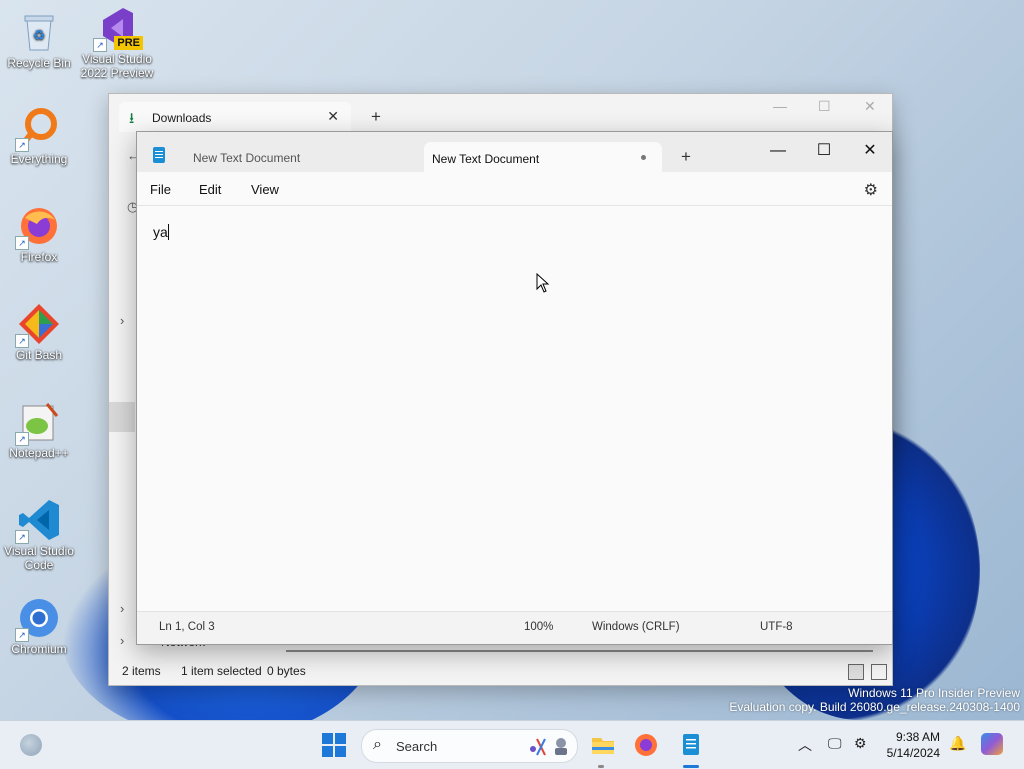 The image size is (1024, 769). Describe the element at coordinates (871, 190) in the screenshot. I see `settings-gear-icon: ⚙` at that location.